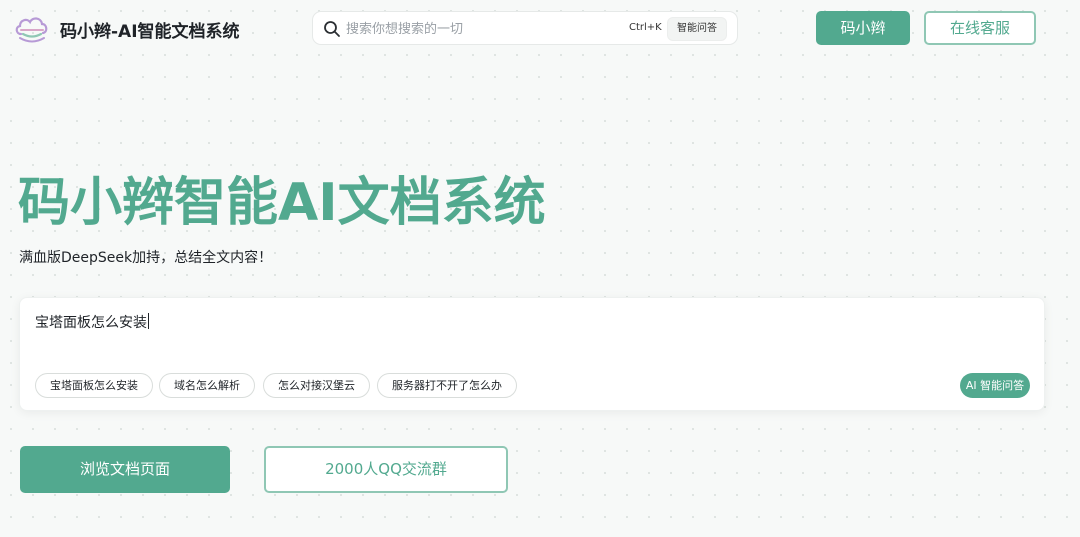 The width and height of the screenshot is (1080, 537). What do you see at coordinates (207, 385) in the screenshot?
I see `suggestion-chip: 域名怎么解析` at bounding box center [207, 385].